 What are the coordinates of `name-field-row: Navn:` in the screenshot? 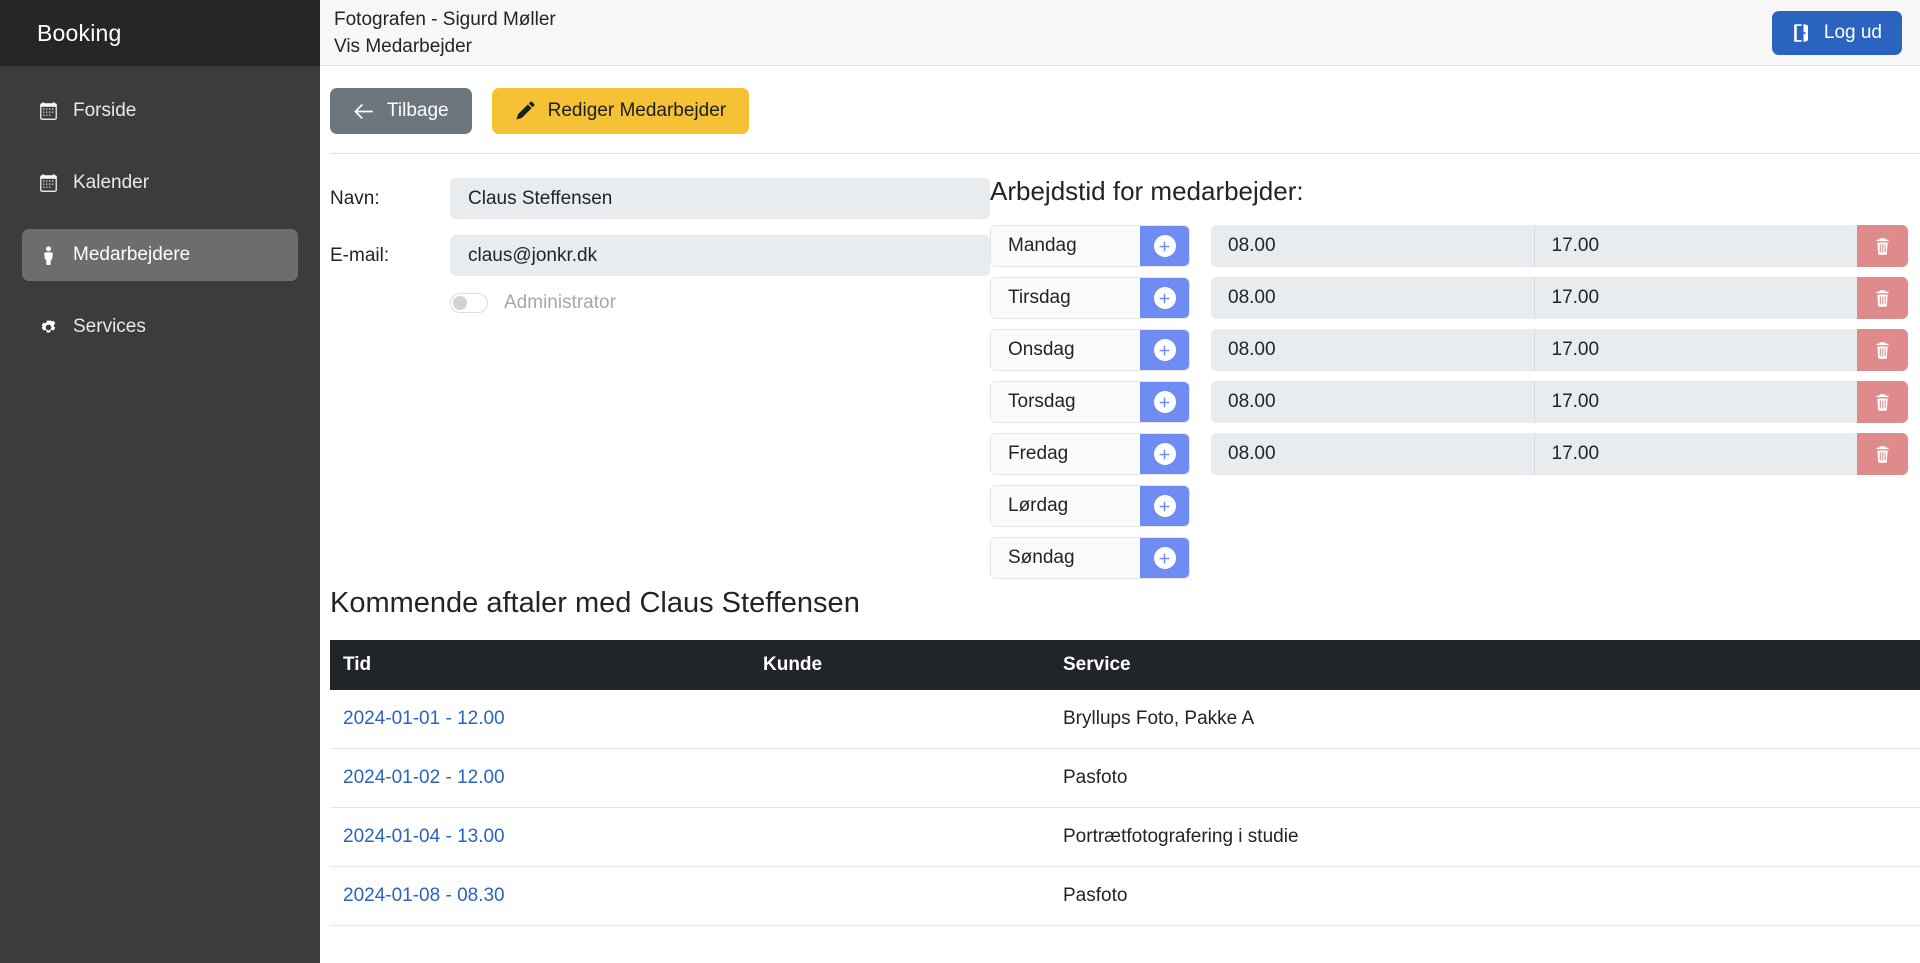 It's located at (660, 198).